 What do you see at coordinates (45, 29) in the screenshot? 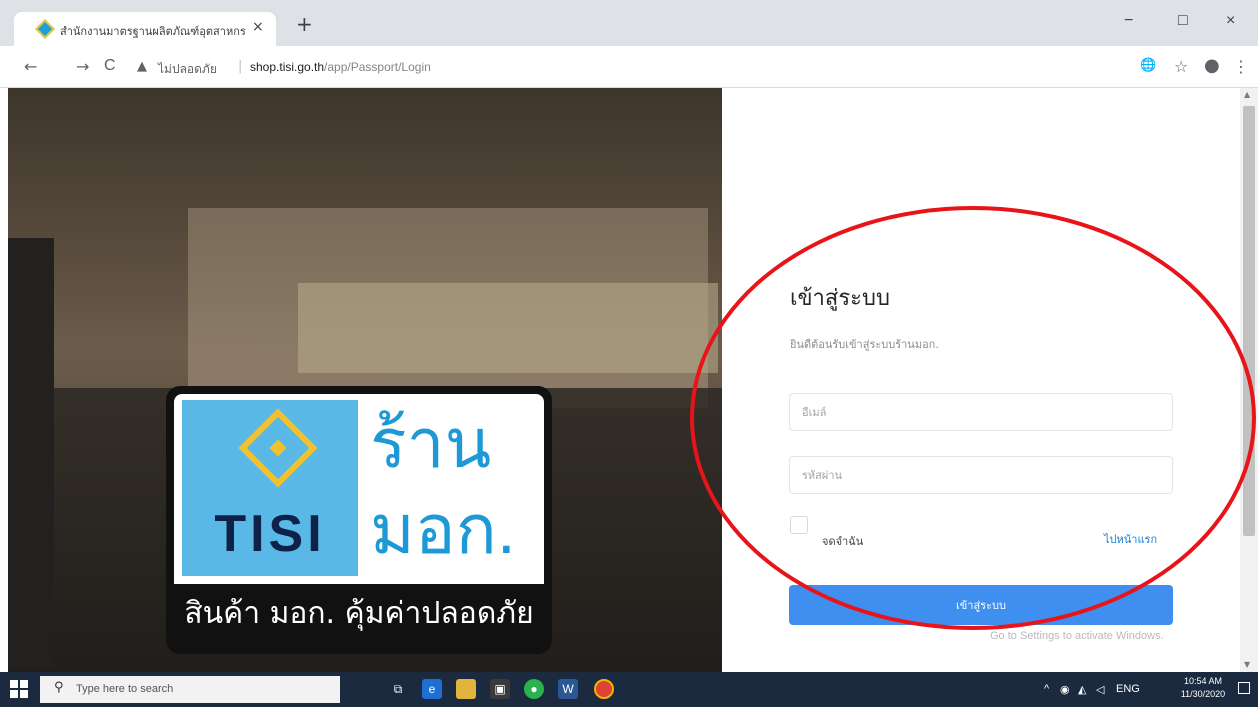
I see `tisi-favicon-icon` at bounding box center [45, 29].